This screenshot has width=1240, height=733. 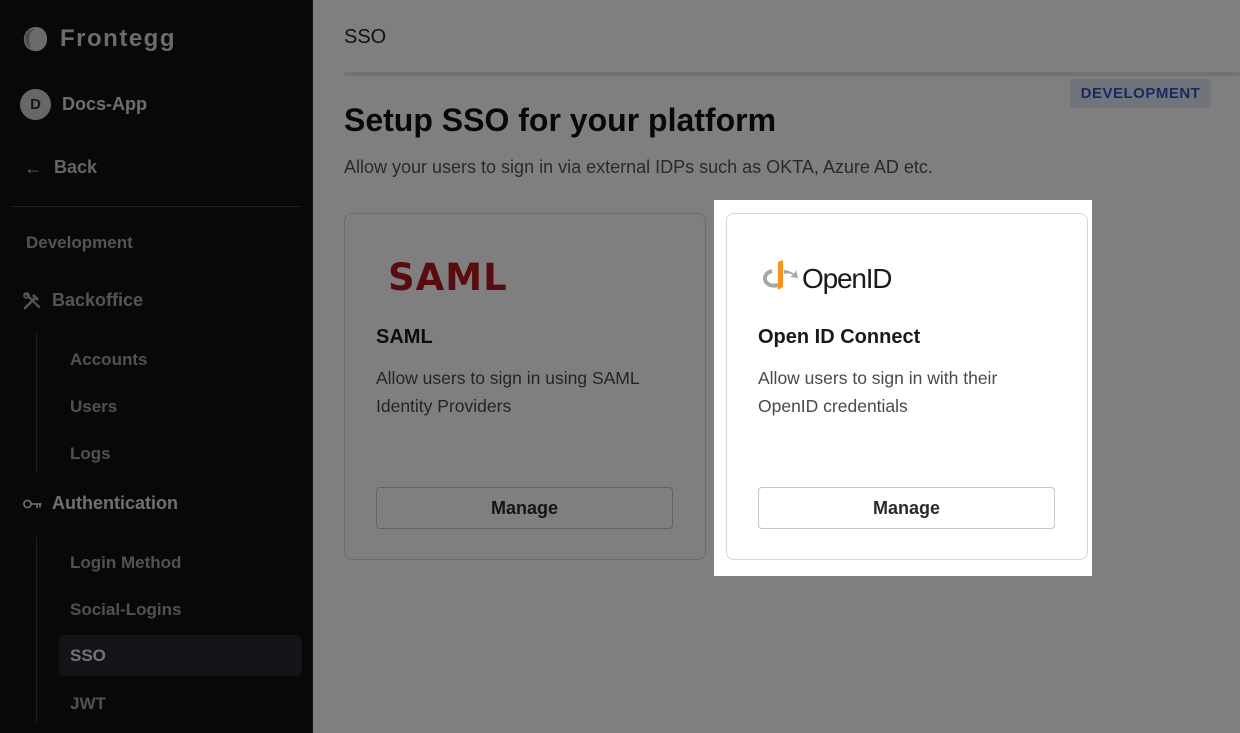 What do you see at coordinates (79, 242) in the screenshot?
I see `environment-section-label: Development` at bounding box center [79, 242].